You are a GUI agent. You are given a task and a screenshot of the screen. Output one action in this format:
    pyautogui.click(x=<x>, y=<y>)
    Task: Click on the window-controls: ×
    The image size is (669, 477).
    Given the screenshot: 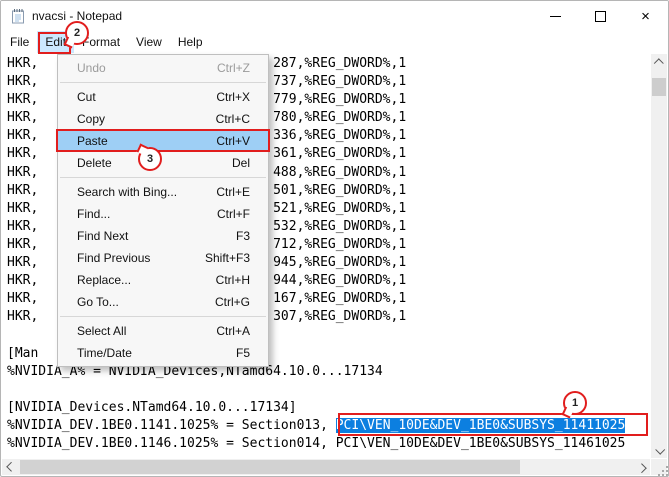 What is the action you would take?
    pyautogui.click(x=600, y=16)
    